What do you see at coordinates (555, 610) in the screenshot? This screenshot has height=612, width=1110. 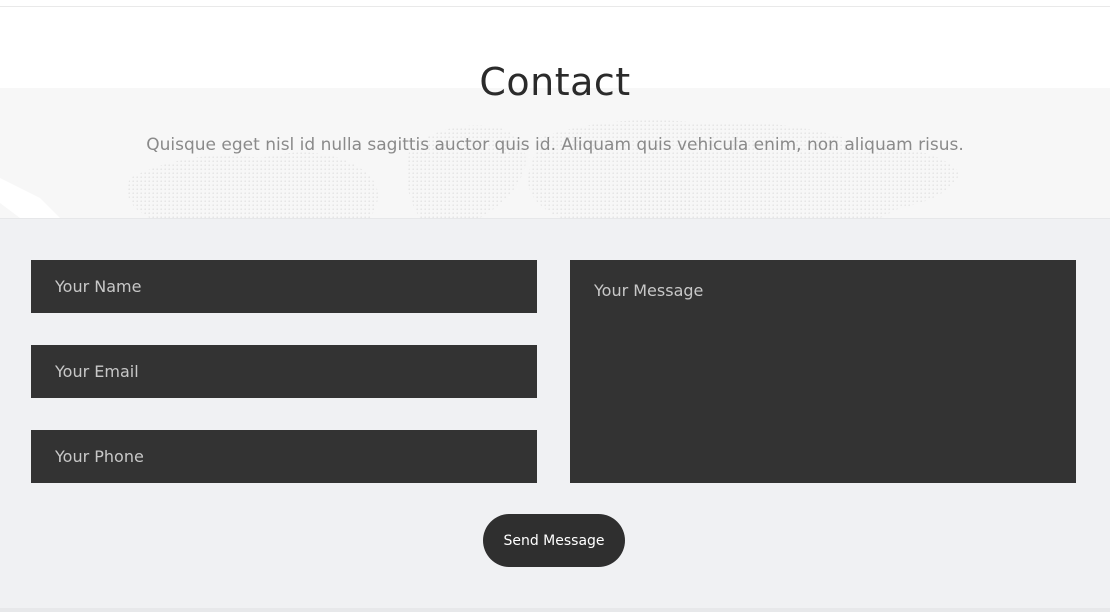 I see `bottom-divider` at bounding box center [555, 610].